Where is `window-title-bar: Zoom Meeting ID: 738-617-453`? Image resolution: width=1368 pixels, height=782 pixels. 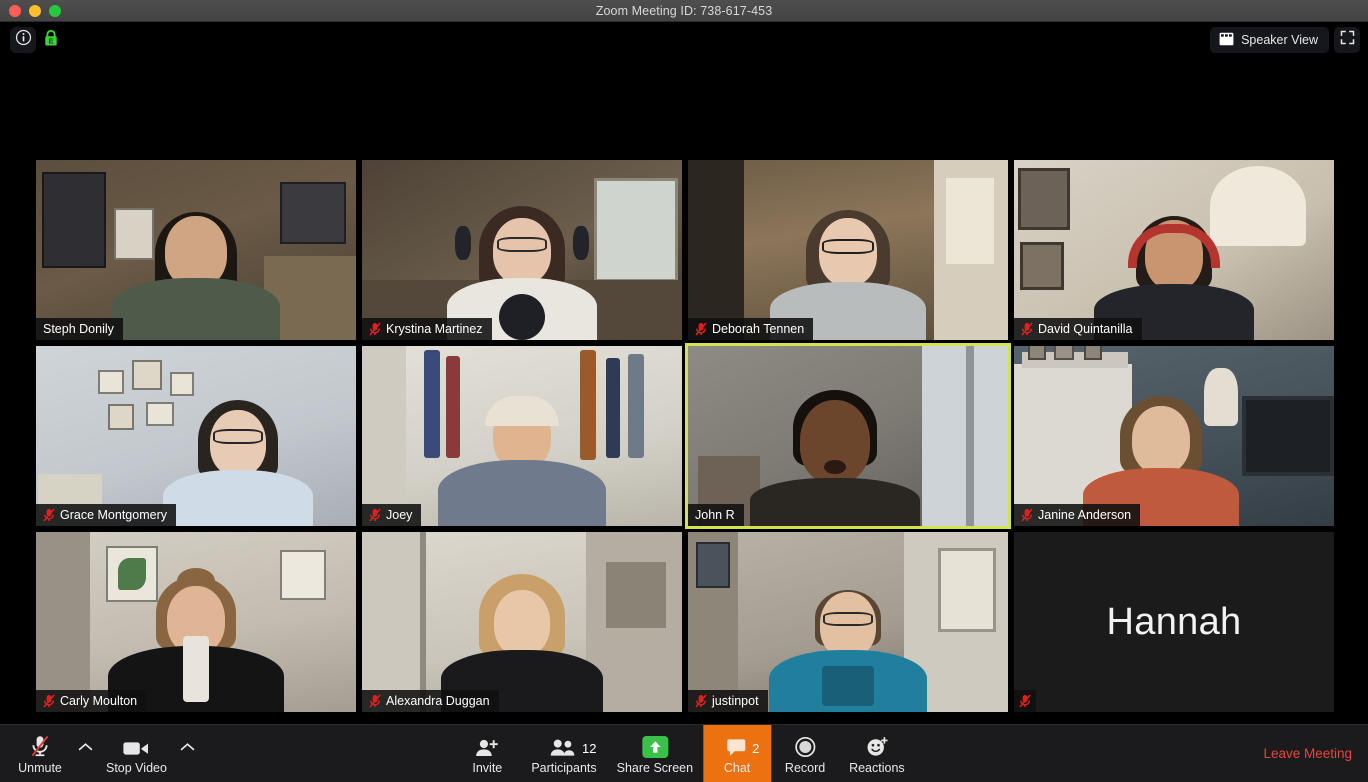
window-title-bar: Zoom Meeting ID: 738-617-453 is located at coordinates (684, 11).